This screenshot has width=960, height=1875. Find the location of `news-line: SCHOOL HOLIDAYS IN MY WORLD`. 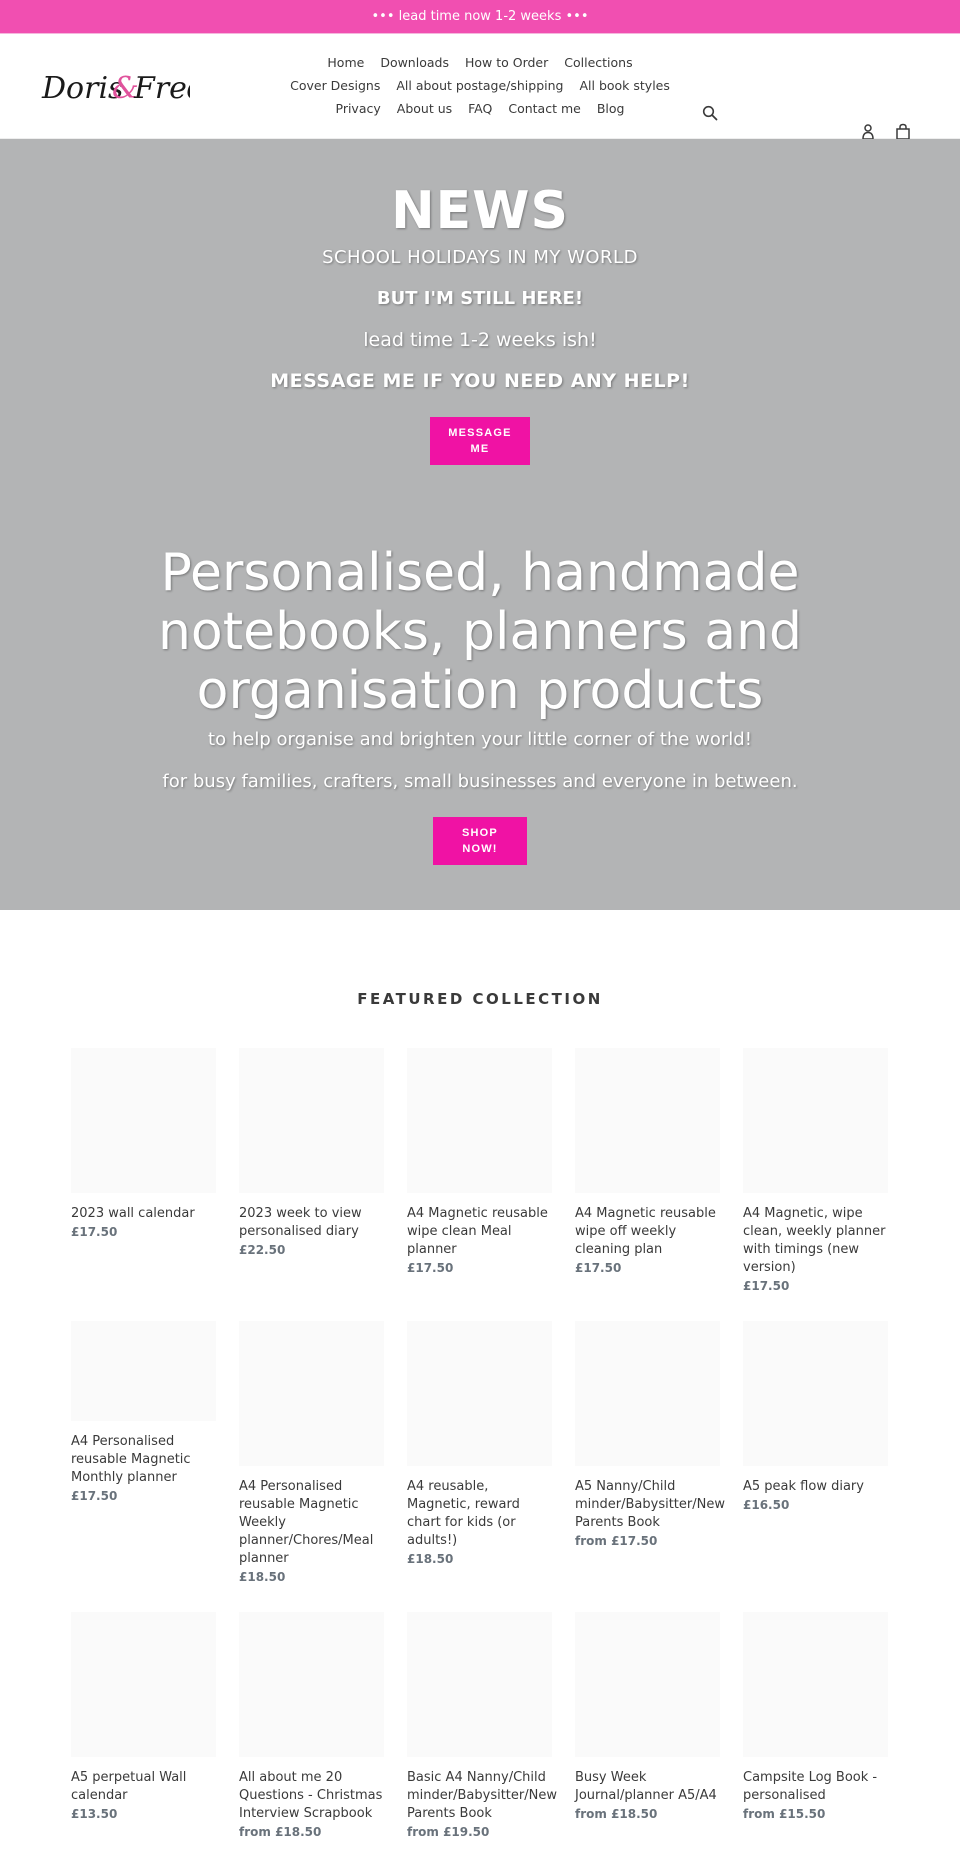

news-line: SCHOOL HOLIDAYS IN MY WORLD is located at coordinates (480, 257).